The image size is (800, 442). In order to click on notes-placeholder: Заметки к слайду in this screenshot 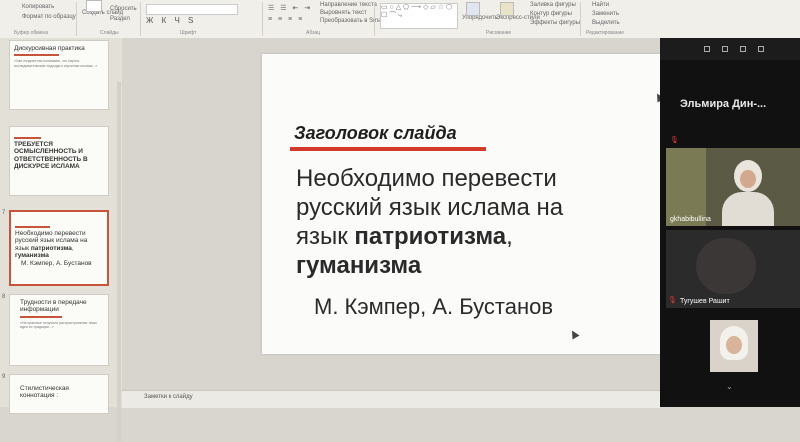, I will do `click(168, 397)`.